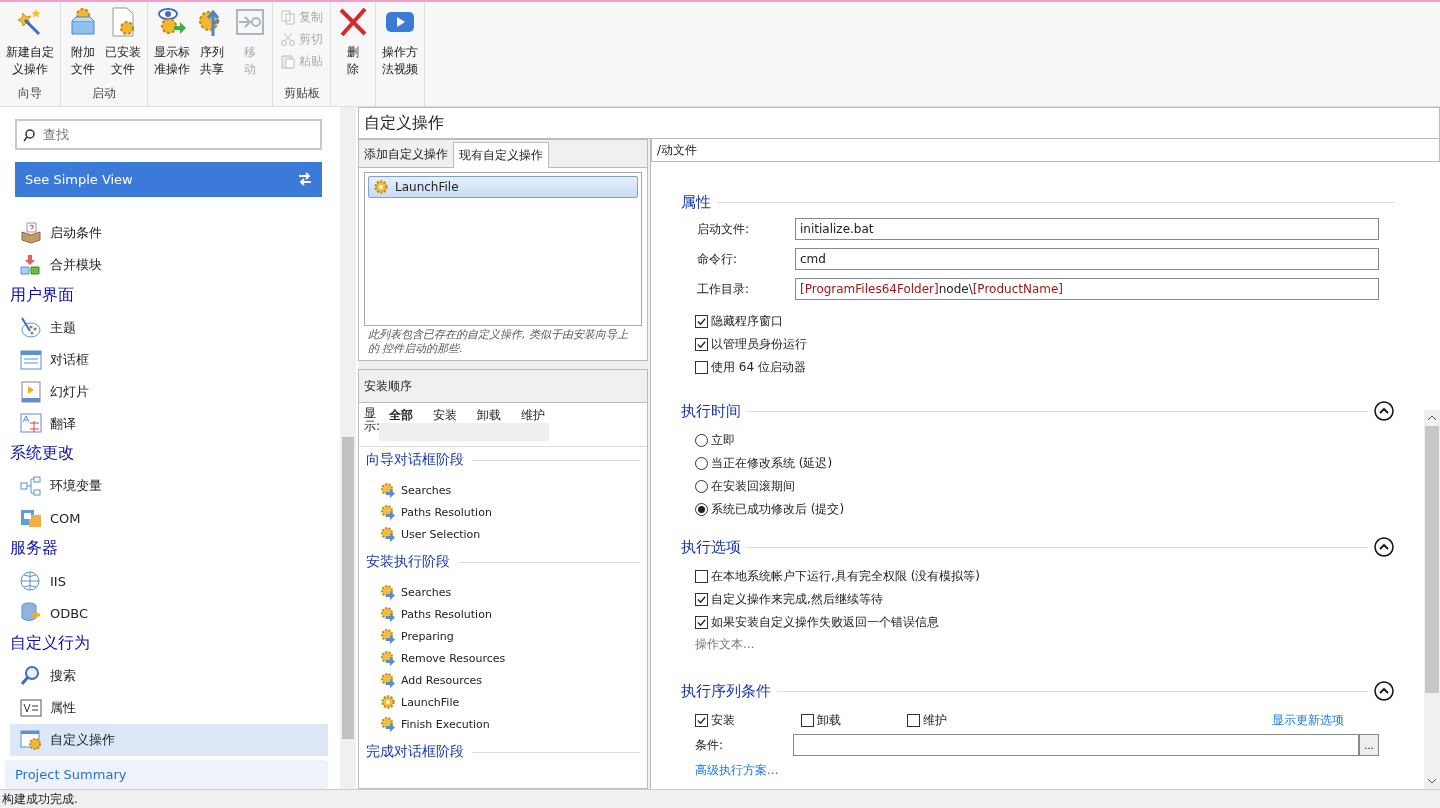 This screenshot has height=808, width=1440. Describe the element at coordinates (533, 415) in the screenshot. I see `filter-option: 维护` at that location.